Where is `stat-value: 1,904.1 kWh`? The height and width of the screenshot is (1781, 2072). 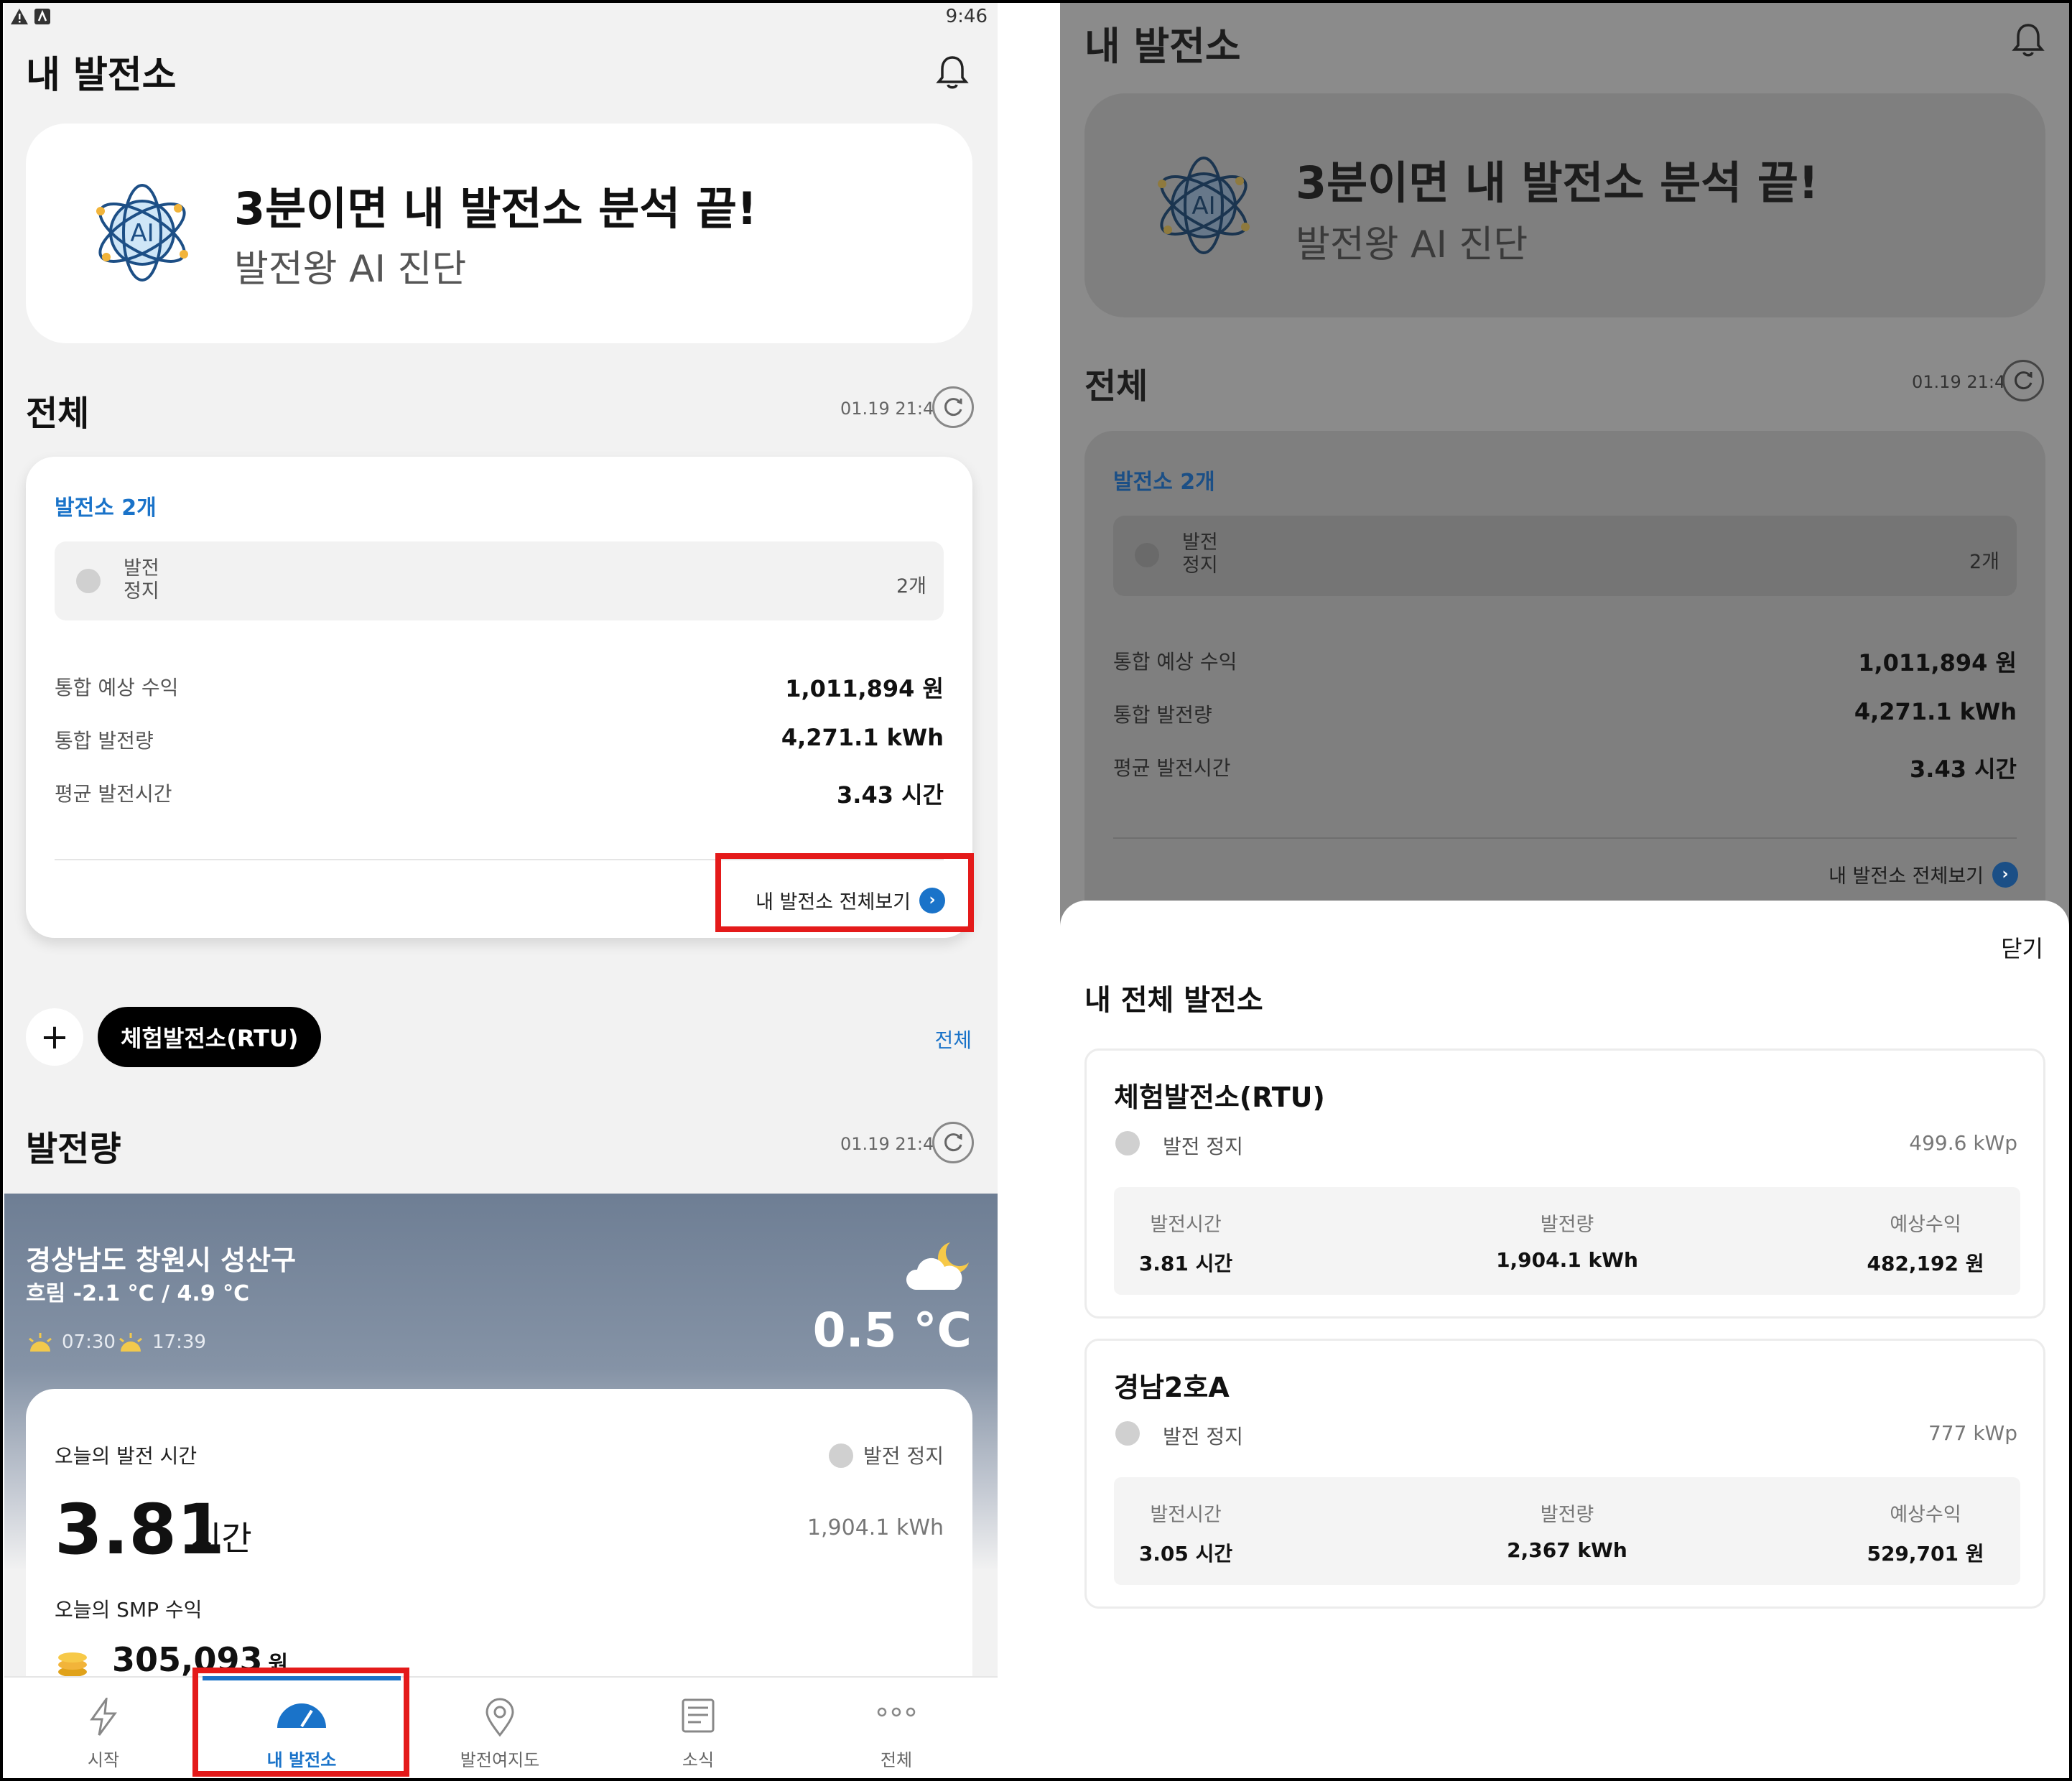 stat-value: 1,904.1 kWh is located at coordinates (1567, 1260).